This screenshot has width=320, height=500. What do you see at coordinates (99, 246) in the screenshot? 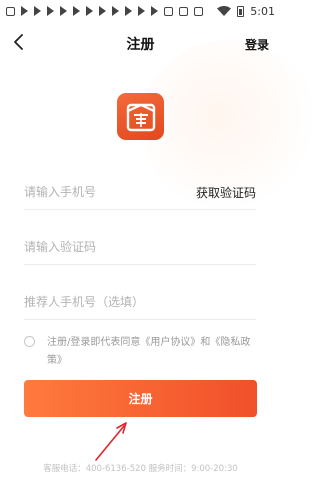
I see `code-input` at bounding box center [99, 246].